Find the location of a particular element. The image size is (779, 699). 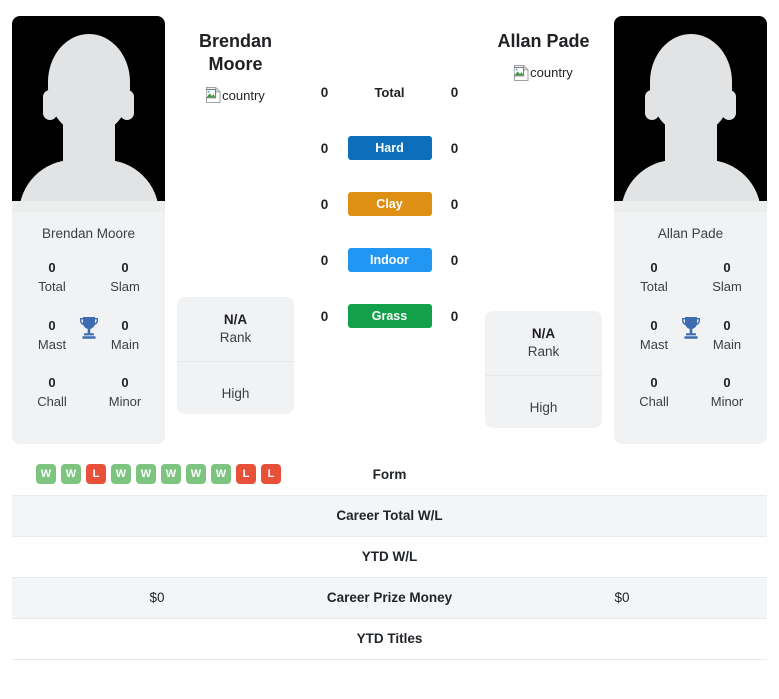

player-name-right: Allan Pade is located at coordinates (543, 41).